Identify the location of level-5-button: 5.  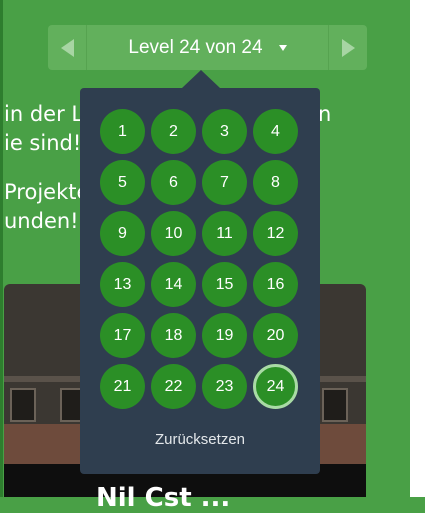
(122, 182).